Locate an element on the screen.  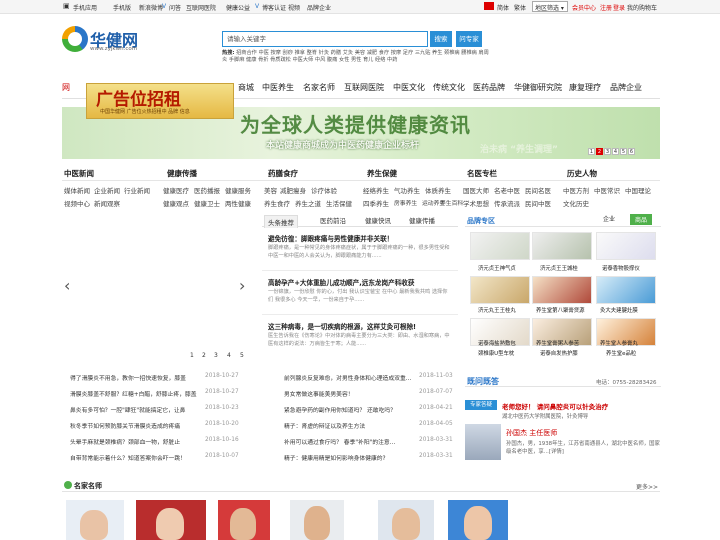
product-name: 养生堂人参膏丸 is located at coordinates (619, 343).